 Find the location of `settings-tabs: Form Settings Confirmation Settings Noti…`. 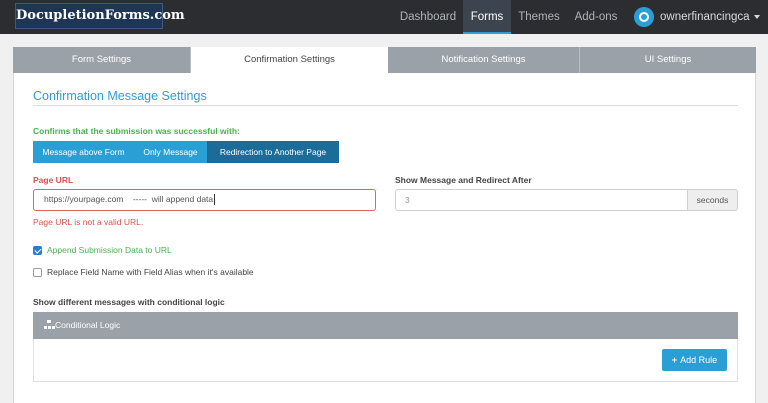

settings-tabs: Form Settings Confirmation Settings Noti… is located at coordinates (384, 60).